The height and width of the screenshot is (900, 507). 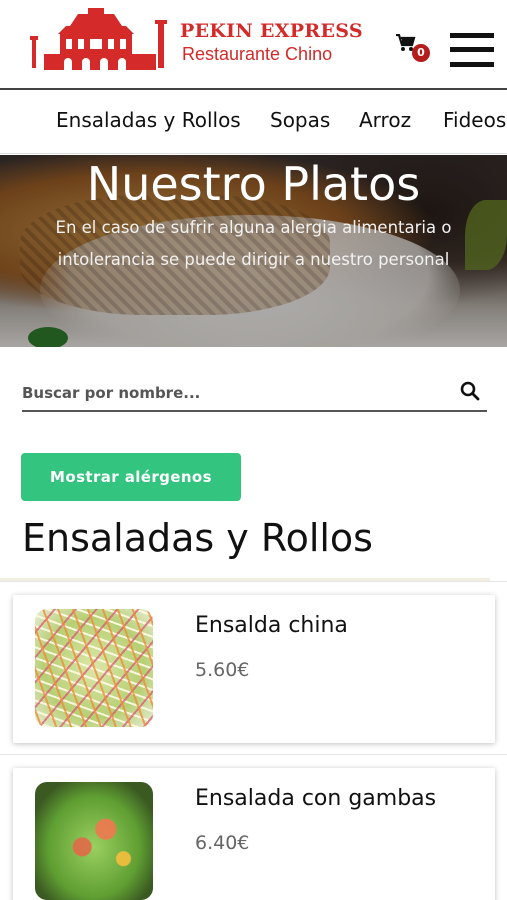 I want to click on category-tab-arroz: Arroz, so click(x=385, y=120).